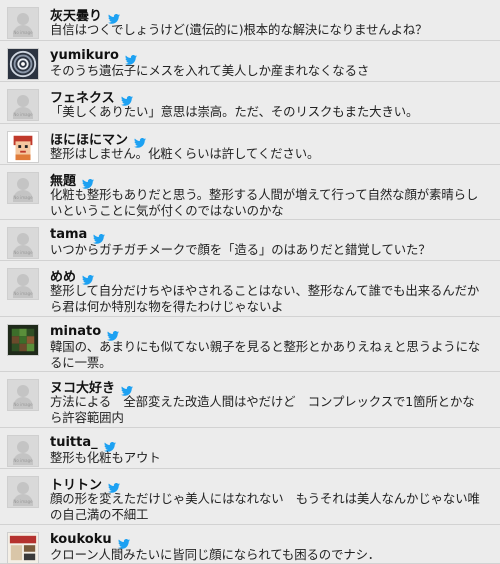 The height and width of the screenshot is (564, 500). I want to click on name-row: ヌコ大好き, so click(92, 386).